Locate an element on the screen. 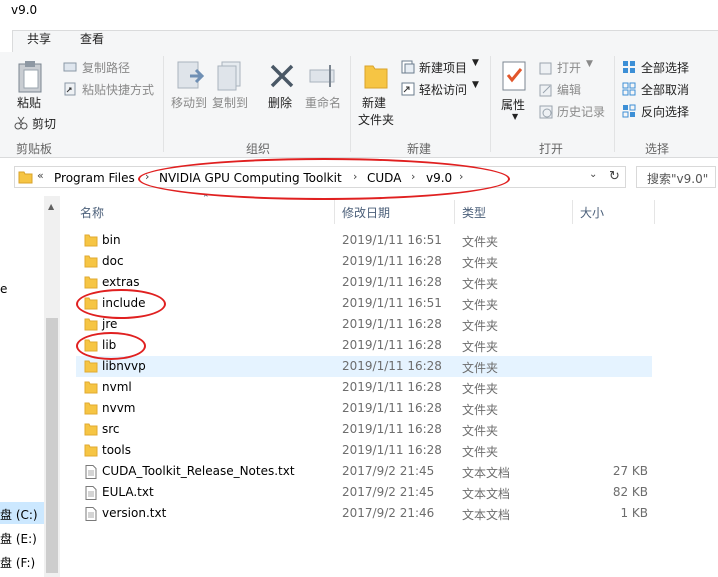  file-row: lib 2019/1/11 16:28 文件夹 is located at coordinates (364, 345).